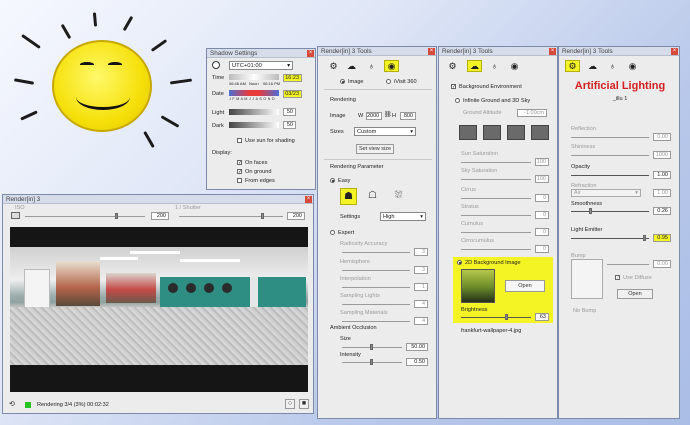  I want to click on sizes-select: Custom ▾, so click(385, 131).